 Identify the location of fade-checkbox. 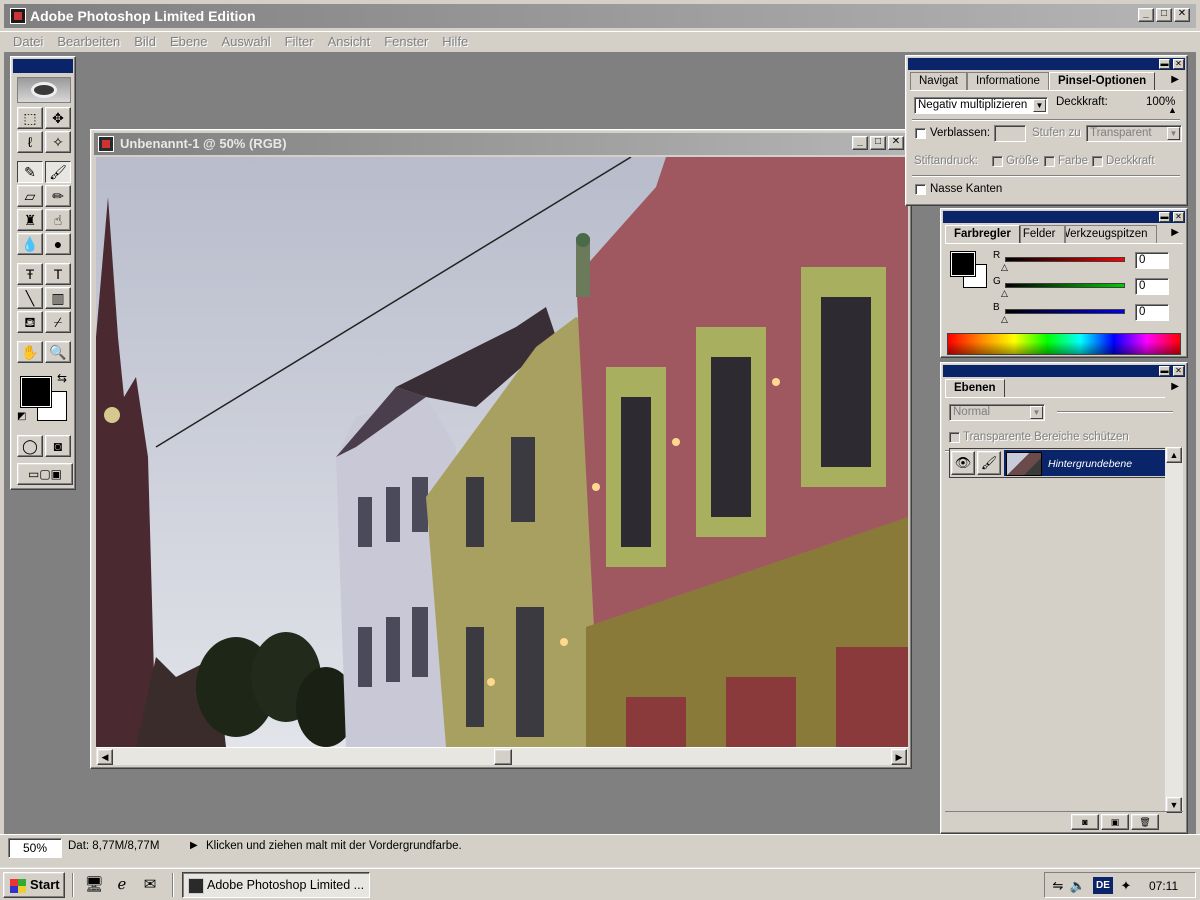
(920, 133).